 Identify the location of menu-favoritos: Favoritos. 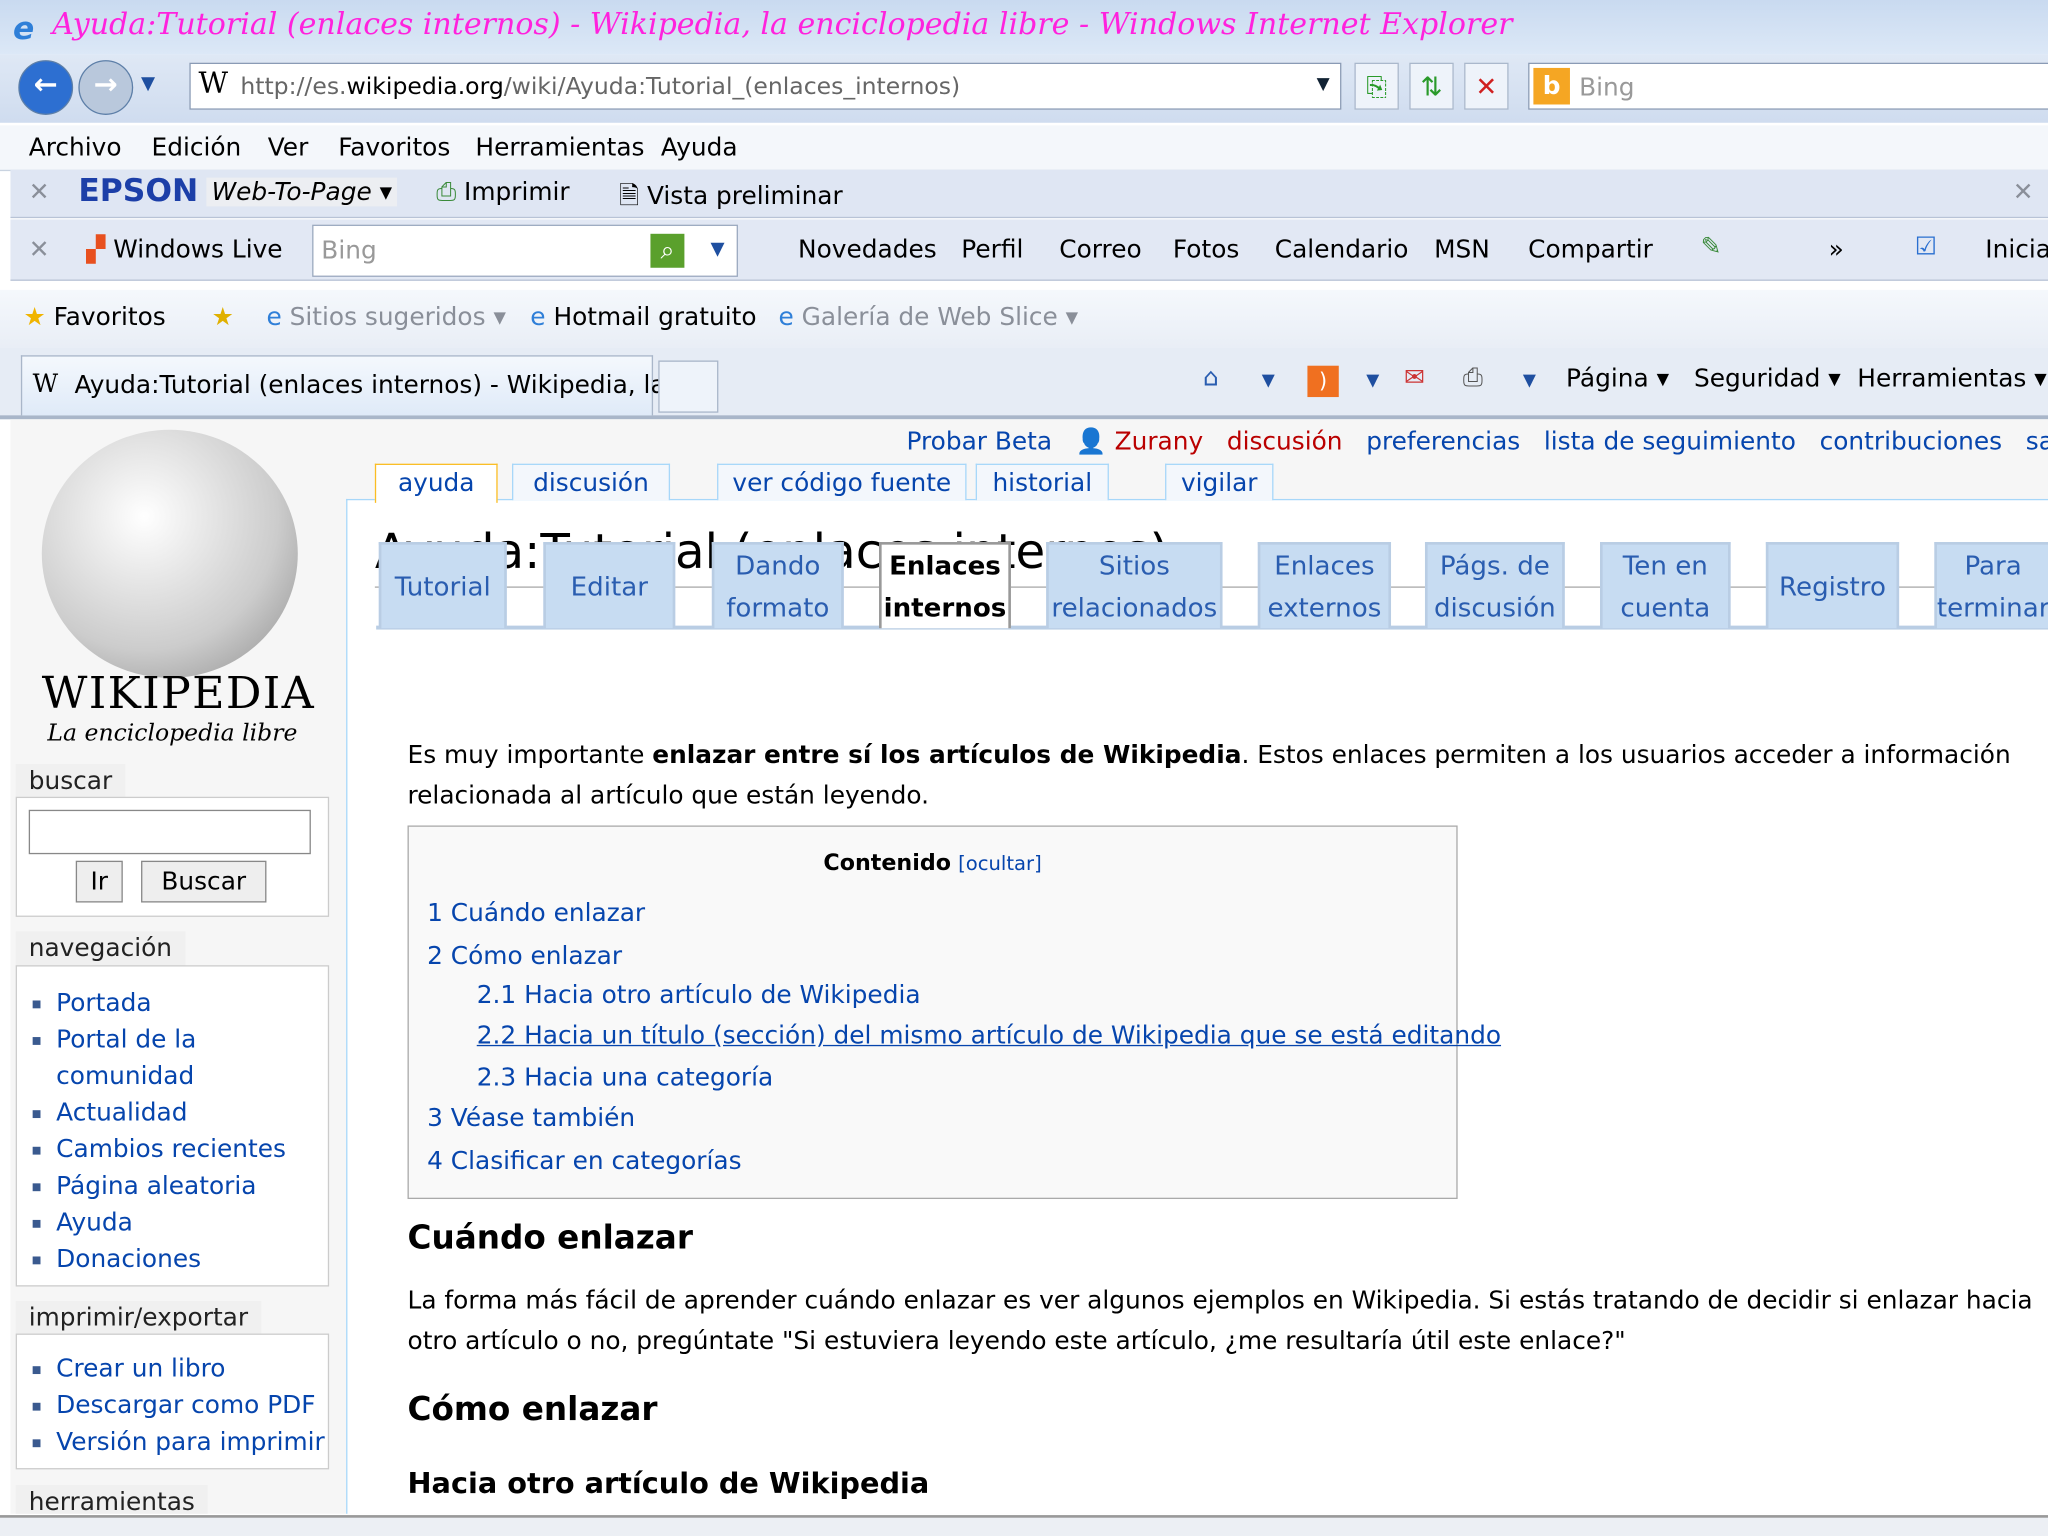
(394, 147).